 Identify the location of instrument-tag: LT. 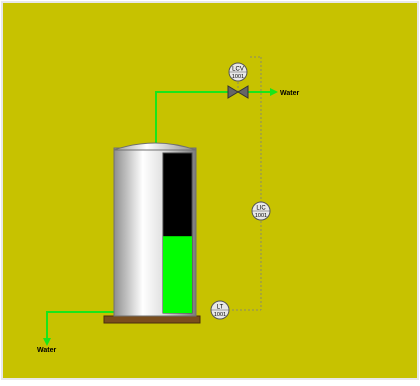
(220, 308).